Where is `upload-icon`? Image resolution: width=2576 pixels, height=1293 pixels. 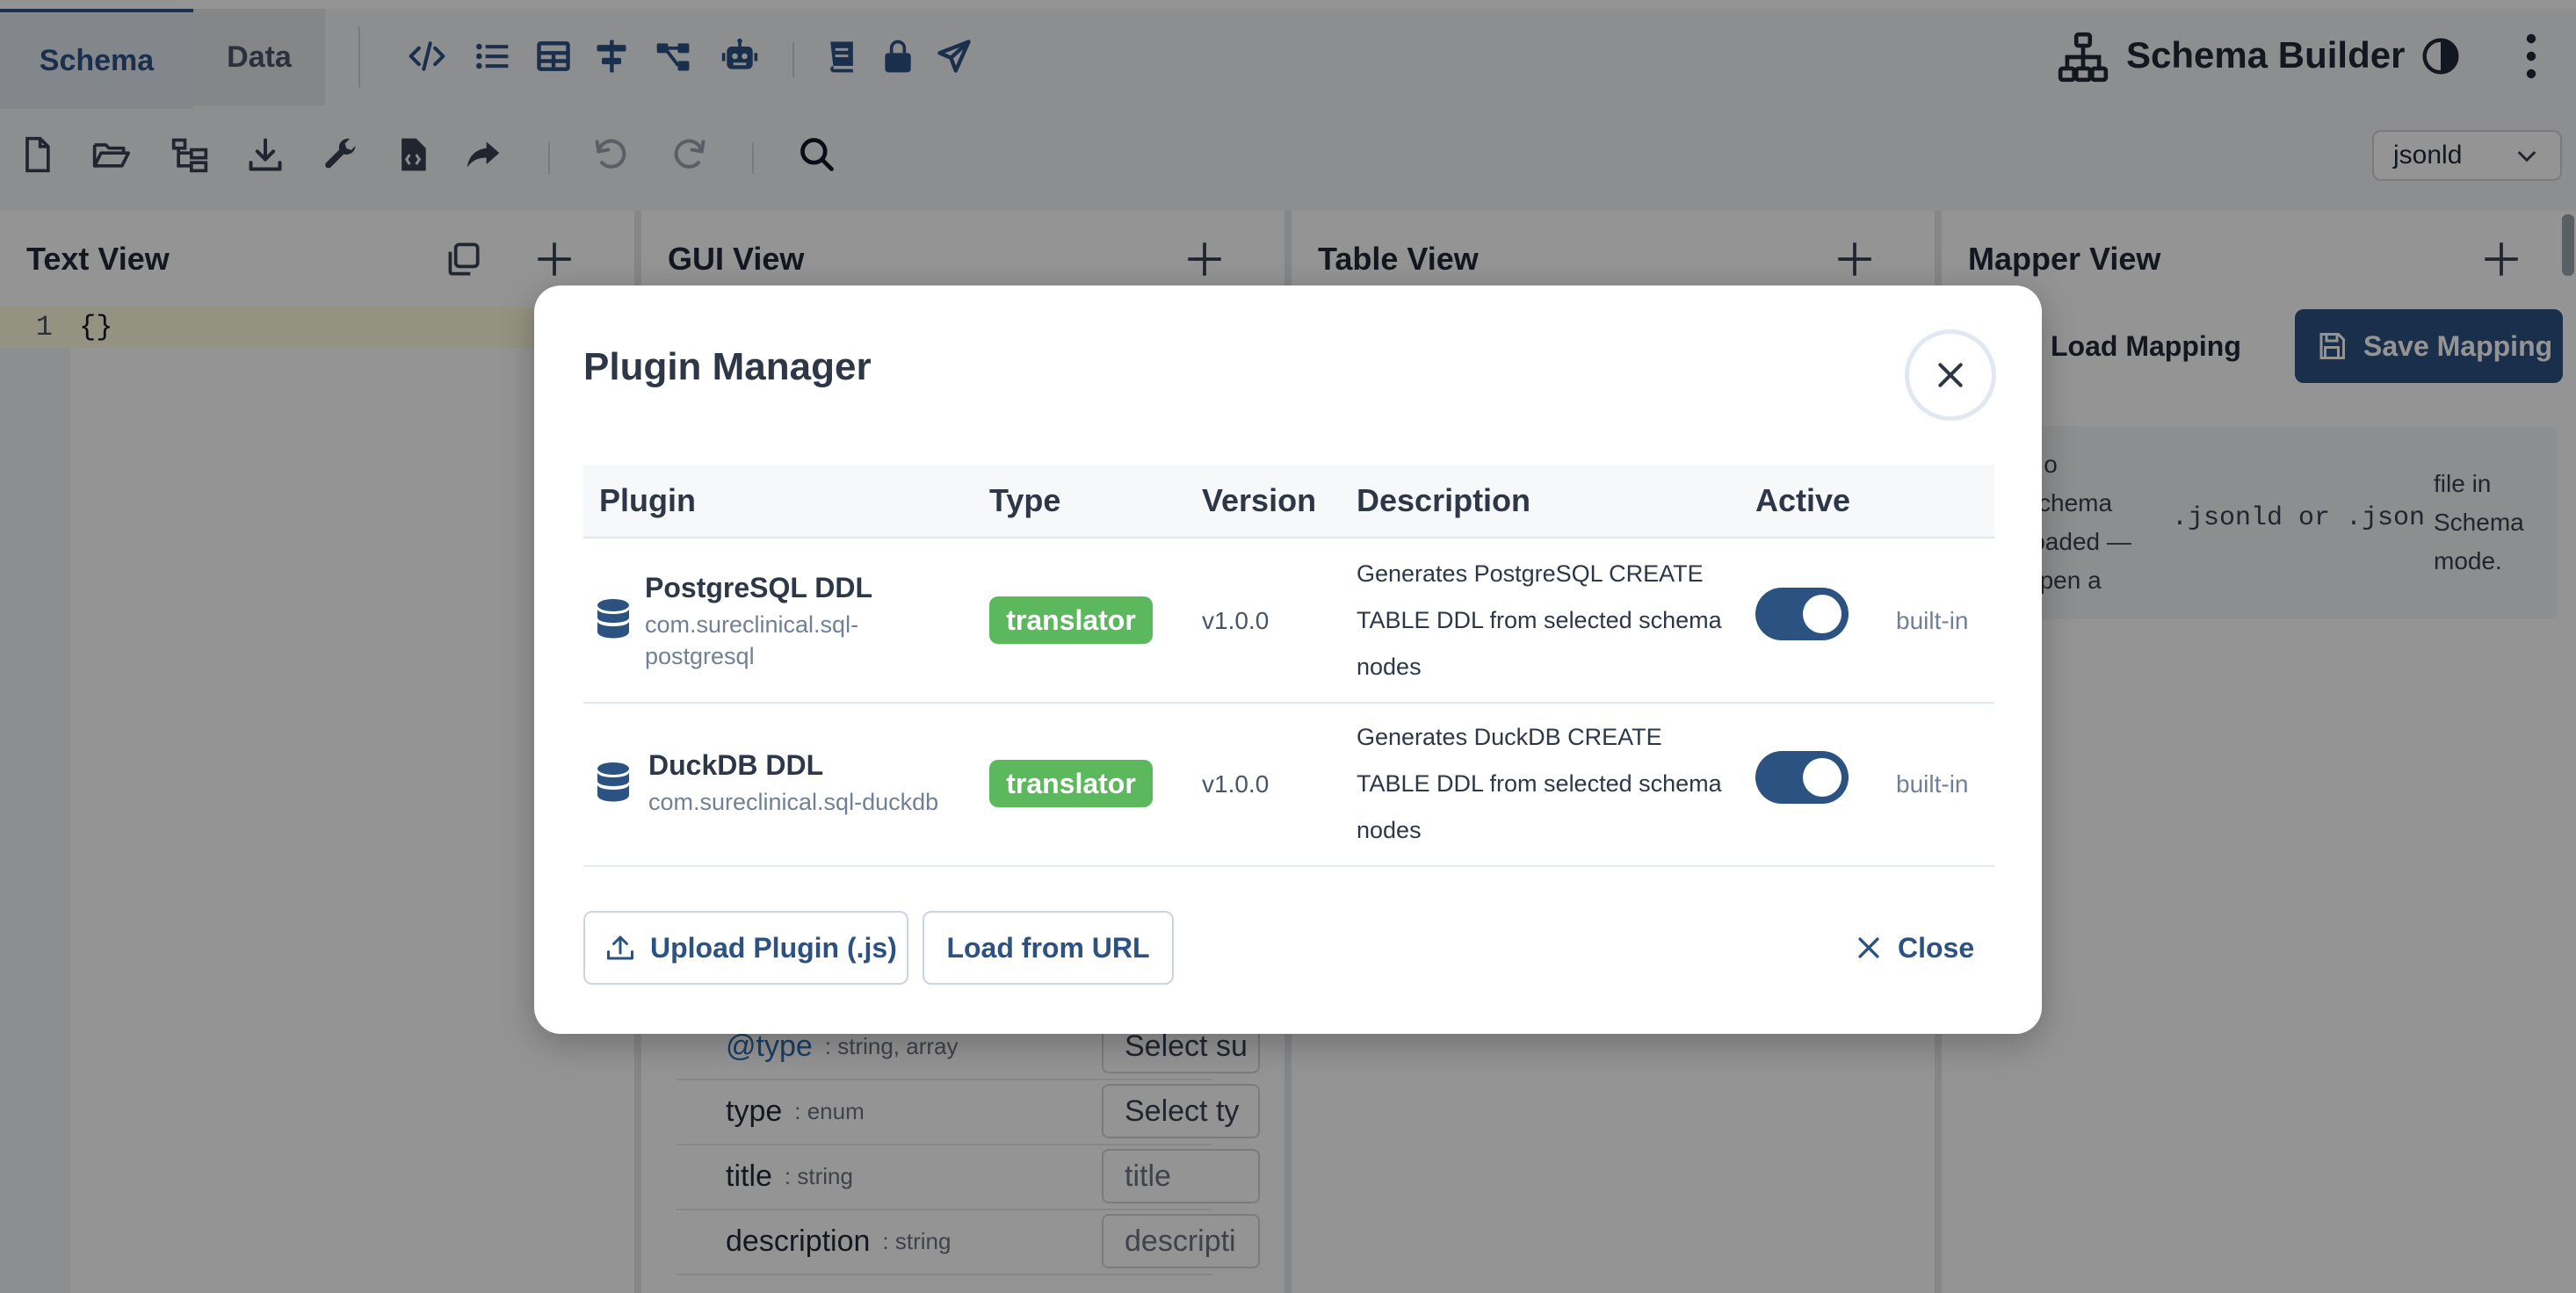 upload-icon is located at coordinates (620, 948).